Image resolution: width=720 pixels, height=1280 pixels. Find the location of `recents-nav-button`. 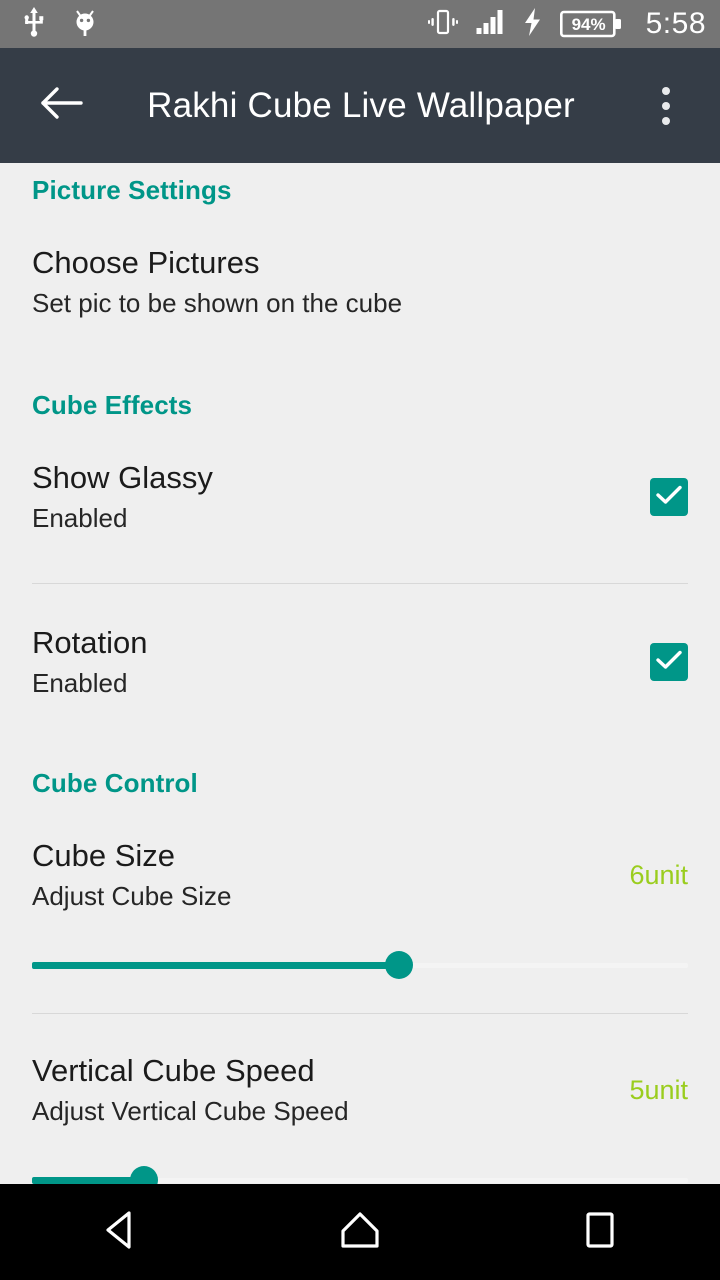

recents-nav-button is located at coordinates (600, 1232).